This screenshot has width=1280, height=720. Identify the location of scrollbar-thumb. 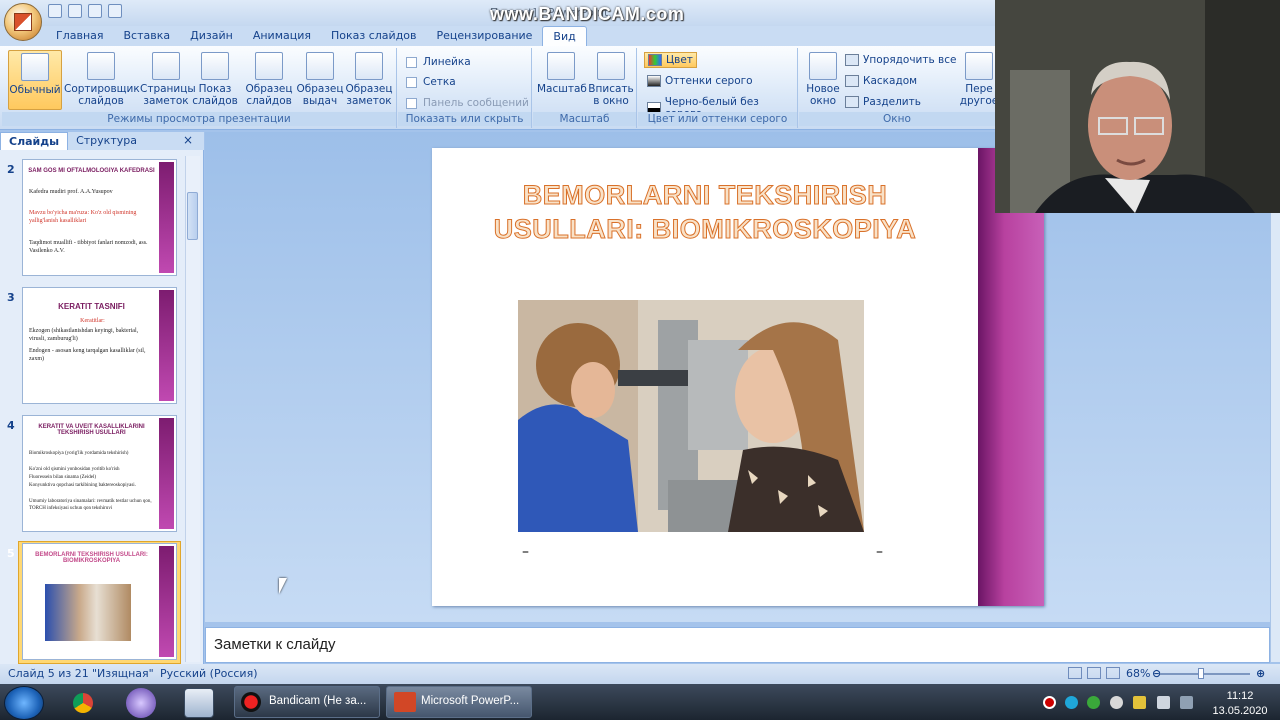
(192, 216).